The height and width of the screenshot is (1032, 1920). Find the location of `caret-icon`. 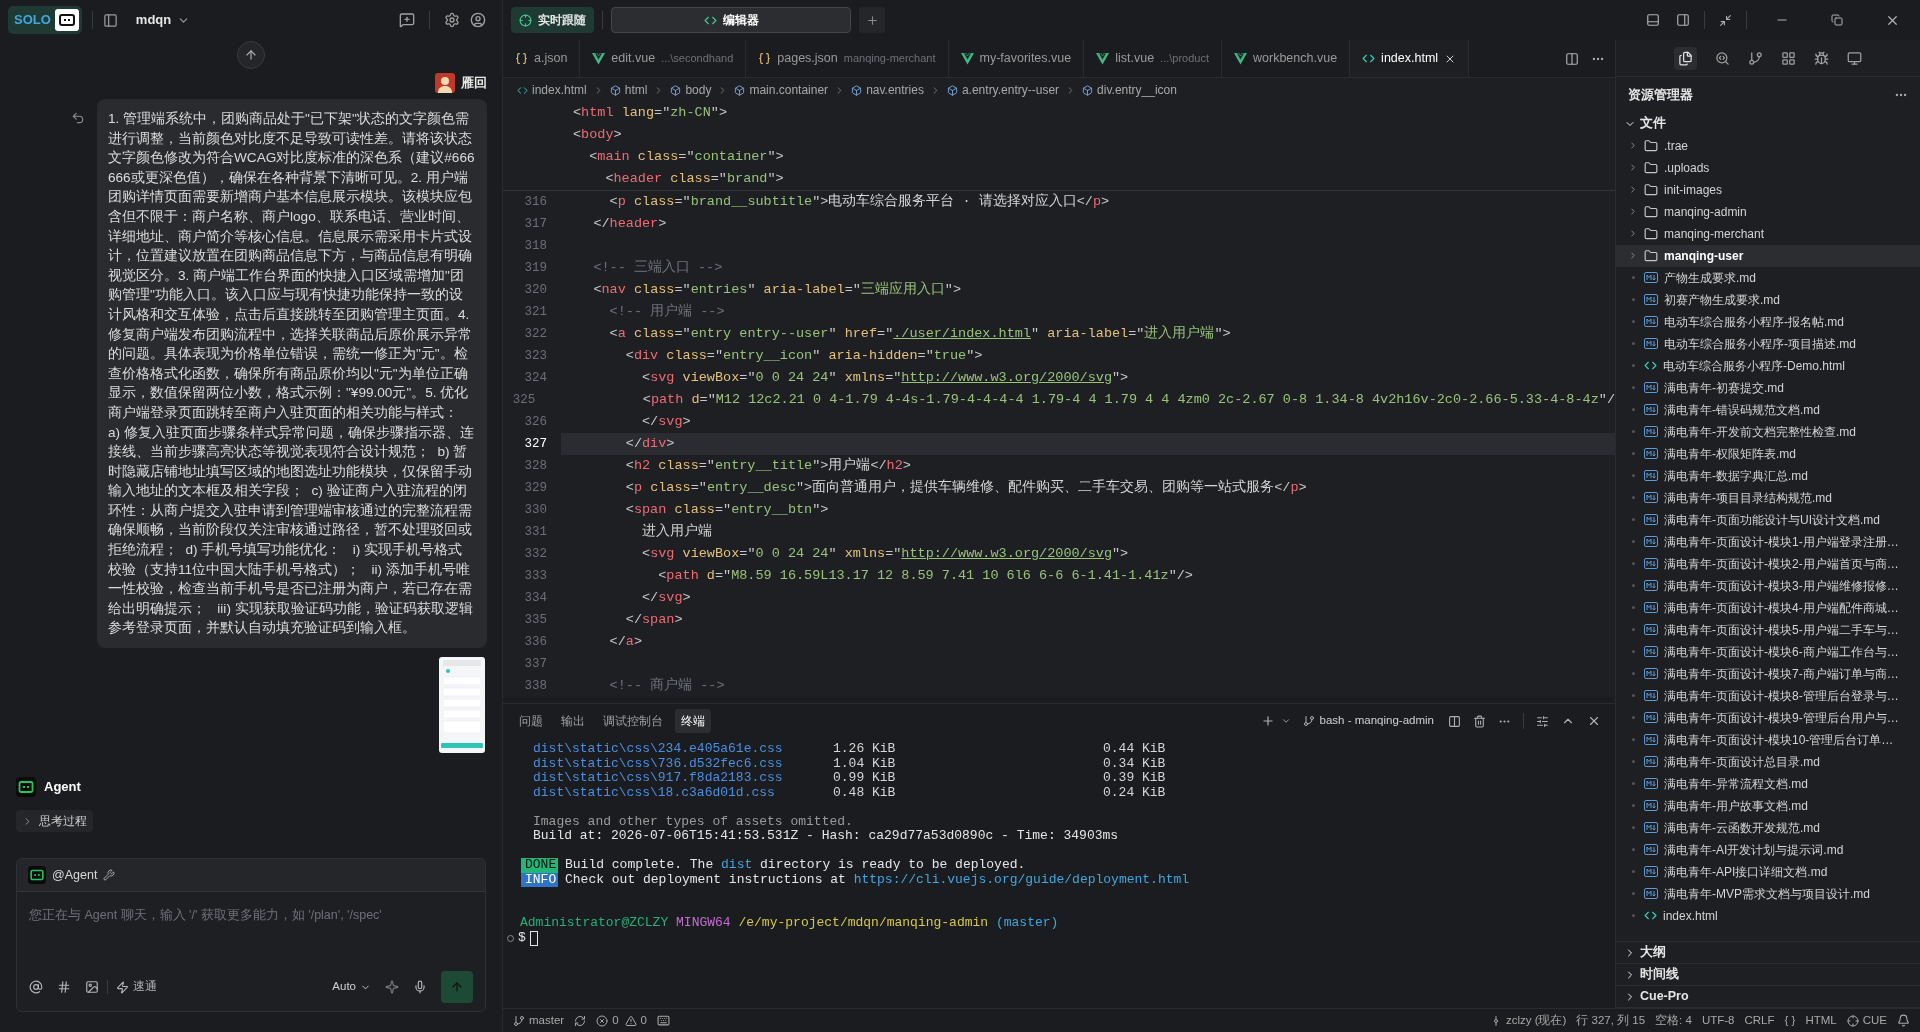

caret-icon is located at coordinates (1285, 721).